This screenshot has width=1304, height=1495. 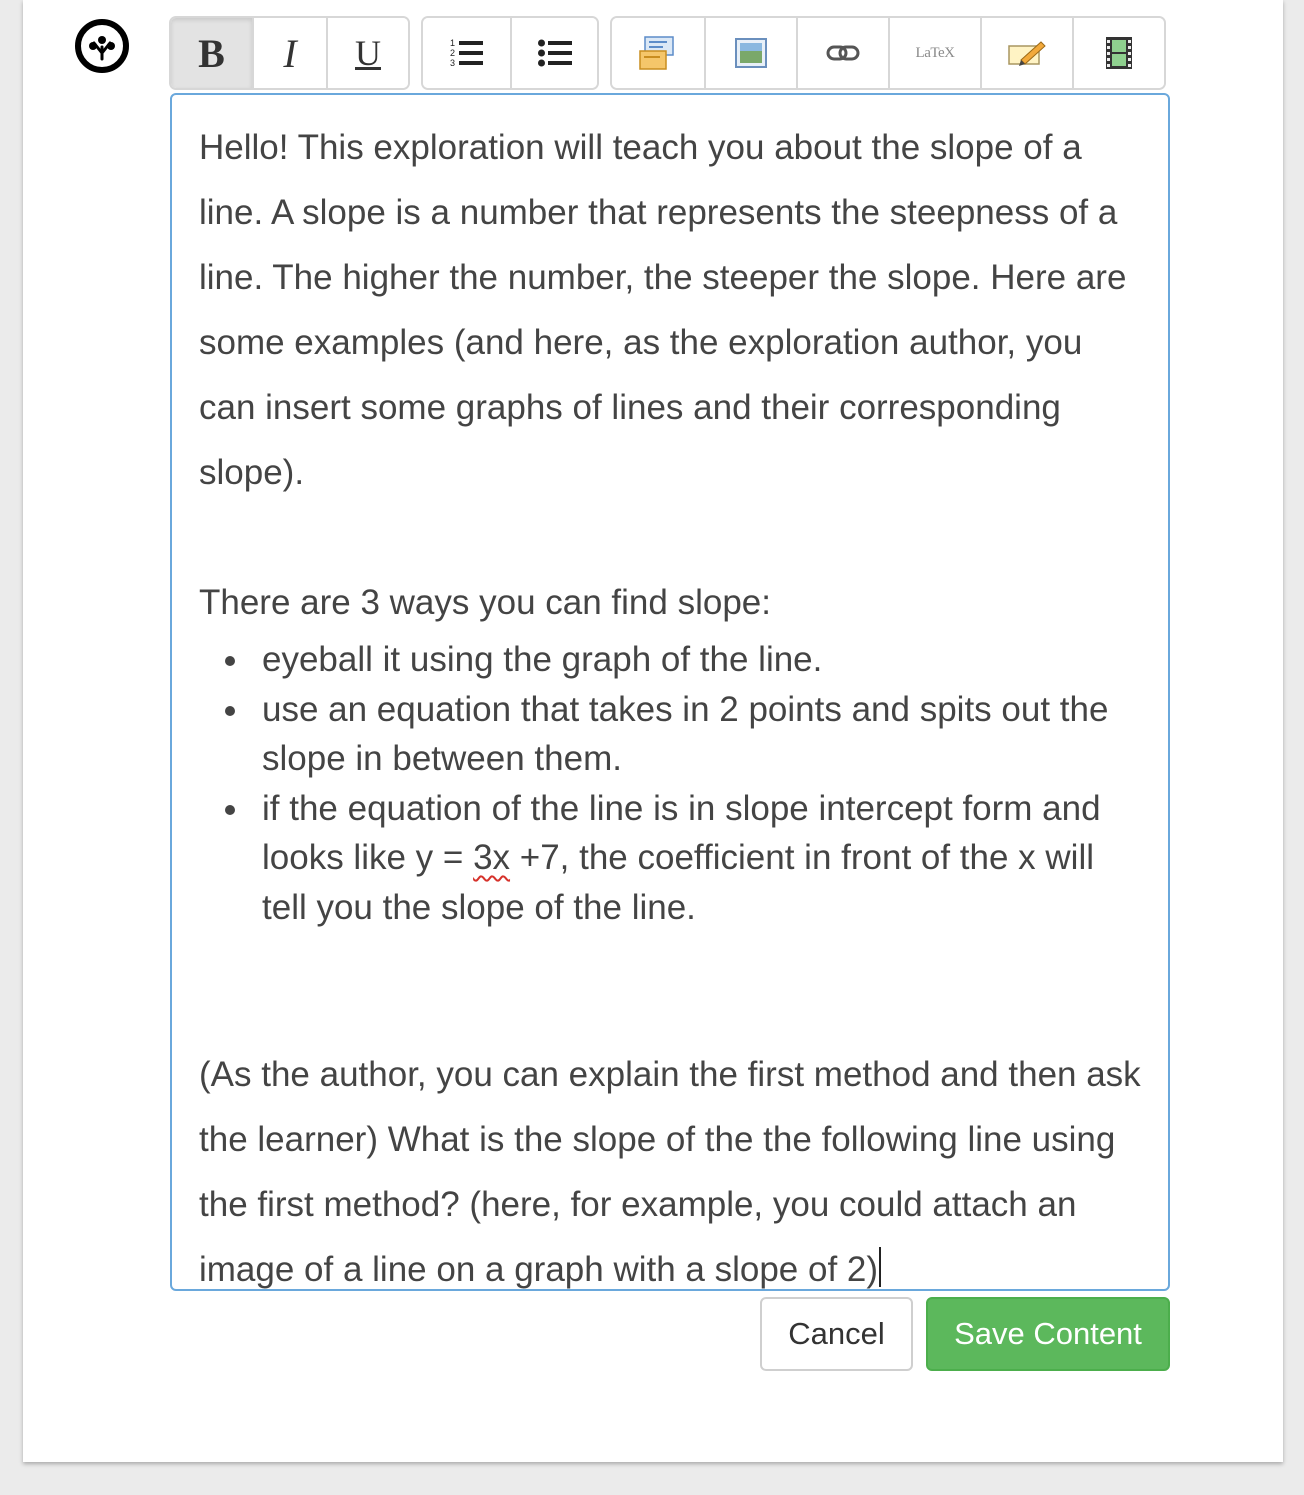 I want to click on format-button-group: B I U, so click(x=289, y=53).